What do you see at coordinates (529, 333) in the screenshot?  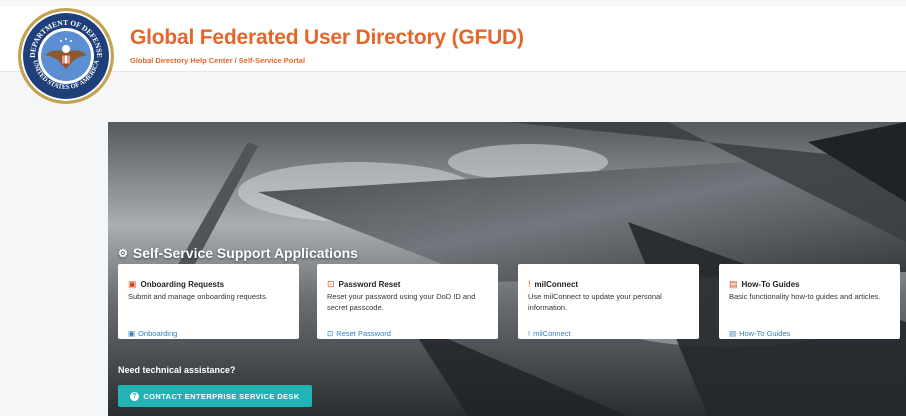 I see `milconnect-link-icon: !` at bounding box center [529, 333].